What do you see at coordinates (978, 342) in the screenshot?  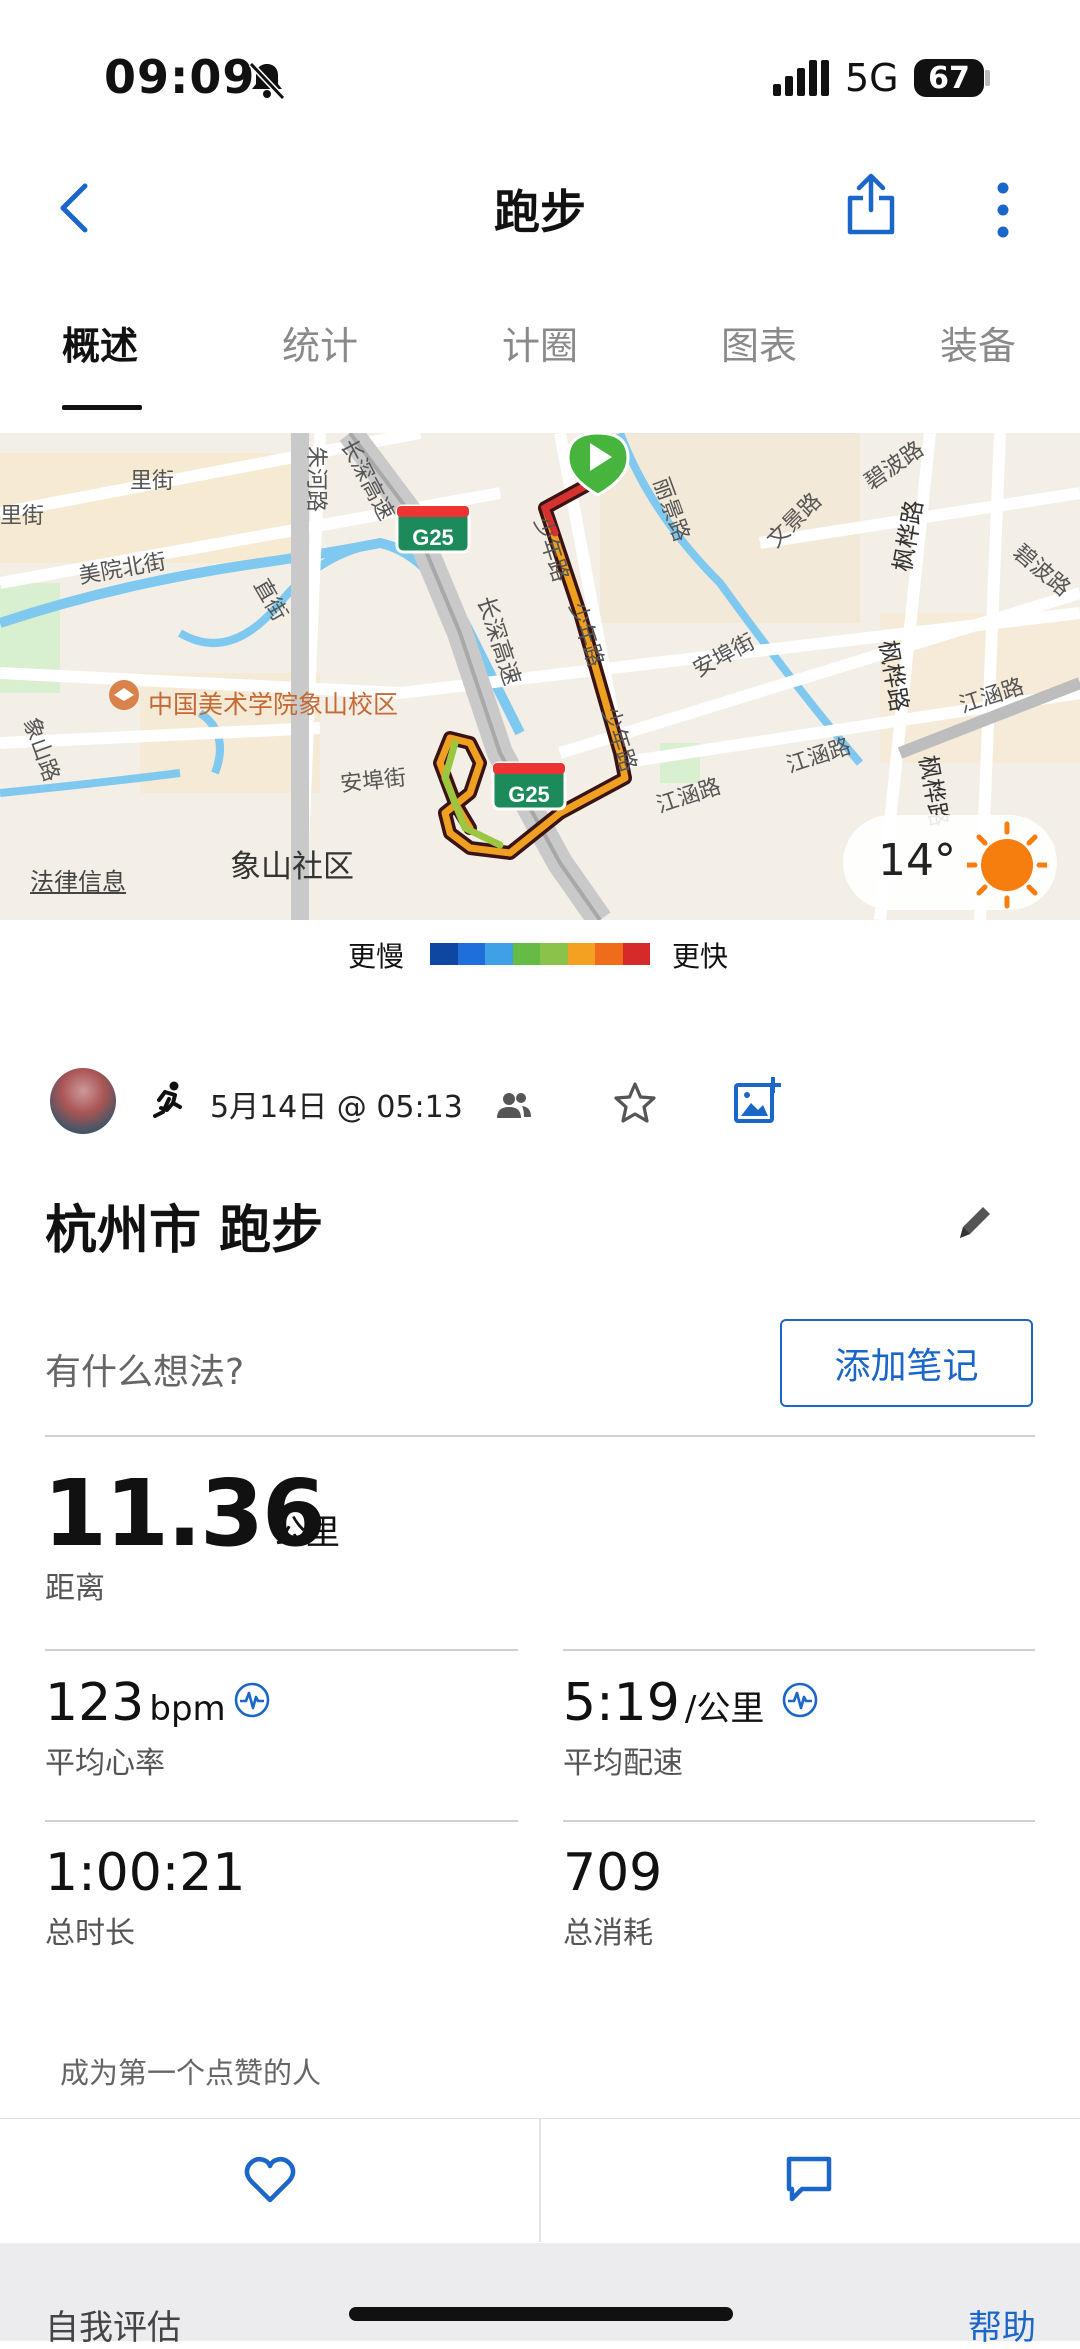 I see `tab-gear: 装备` at bounding box center [978, 342].